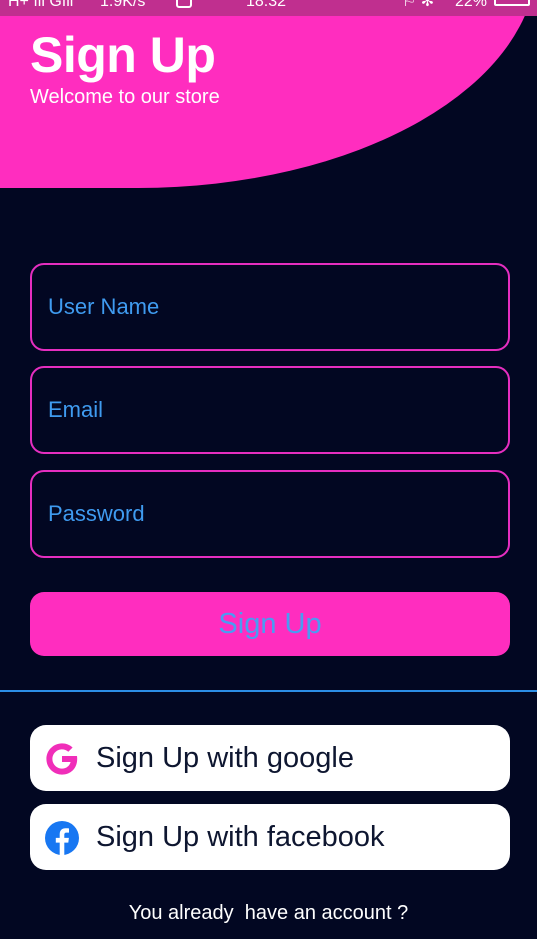  I want to click on username-field-container, so click(270, 307).